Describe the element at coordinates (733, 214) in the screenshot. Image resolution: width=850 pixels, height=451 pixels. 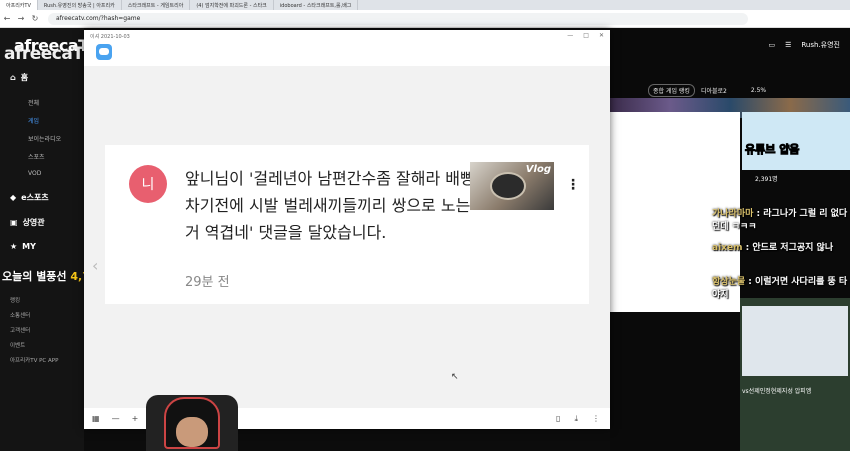
I see `chat-user: 가나라마마` at that location.